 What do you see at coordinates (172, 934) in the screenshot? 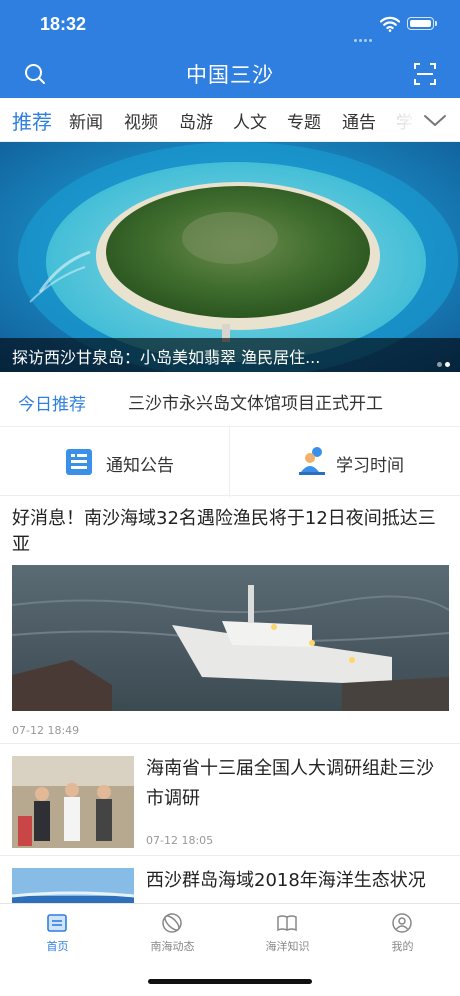
I see `tabbar-south-sea-news: 南海动态` at bounding box center [172, 934].